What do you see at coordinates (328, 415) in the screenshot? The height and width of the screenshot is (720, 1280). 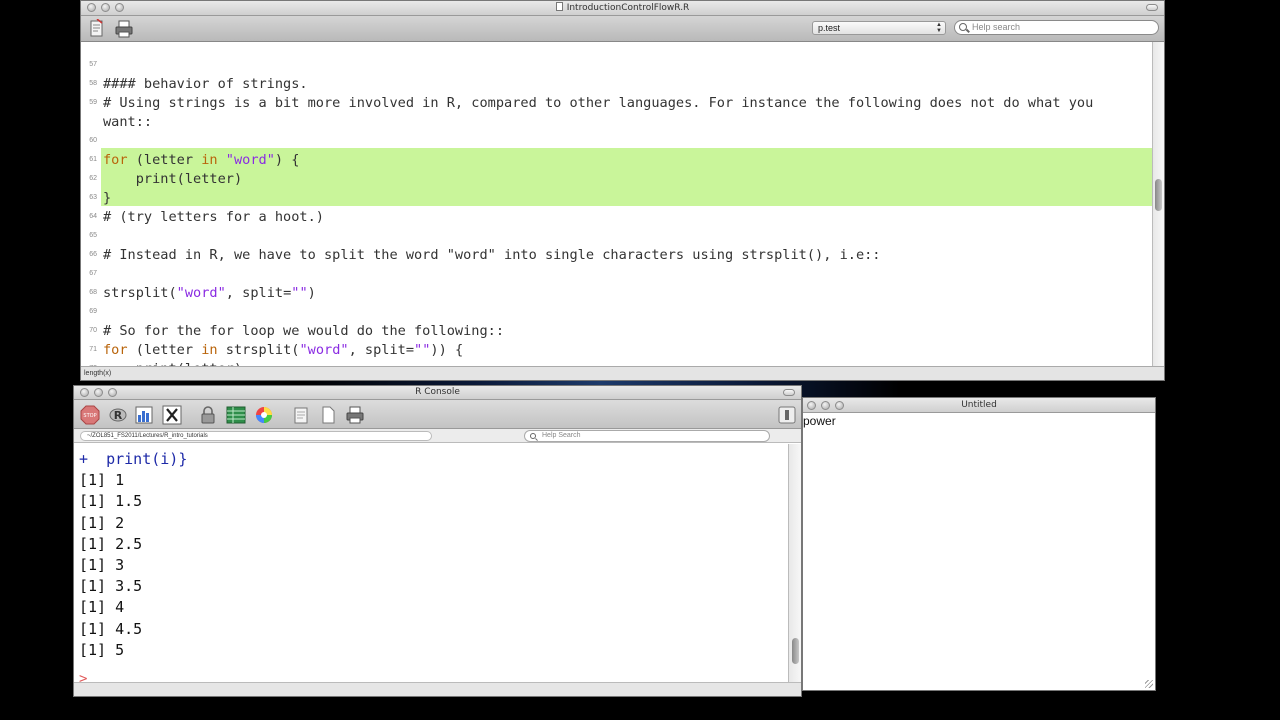 I see `new-document-icon` at bounding box center [328, 415].